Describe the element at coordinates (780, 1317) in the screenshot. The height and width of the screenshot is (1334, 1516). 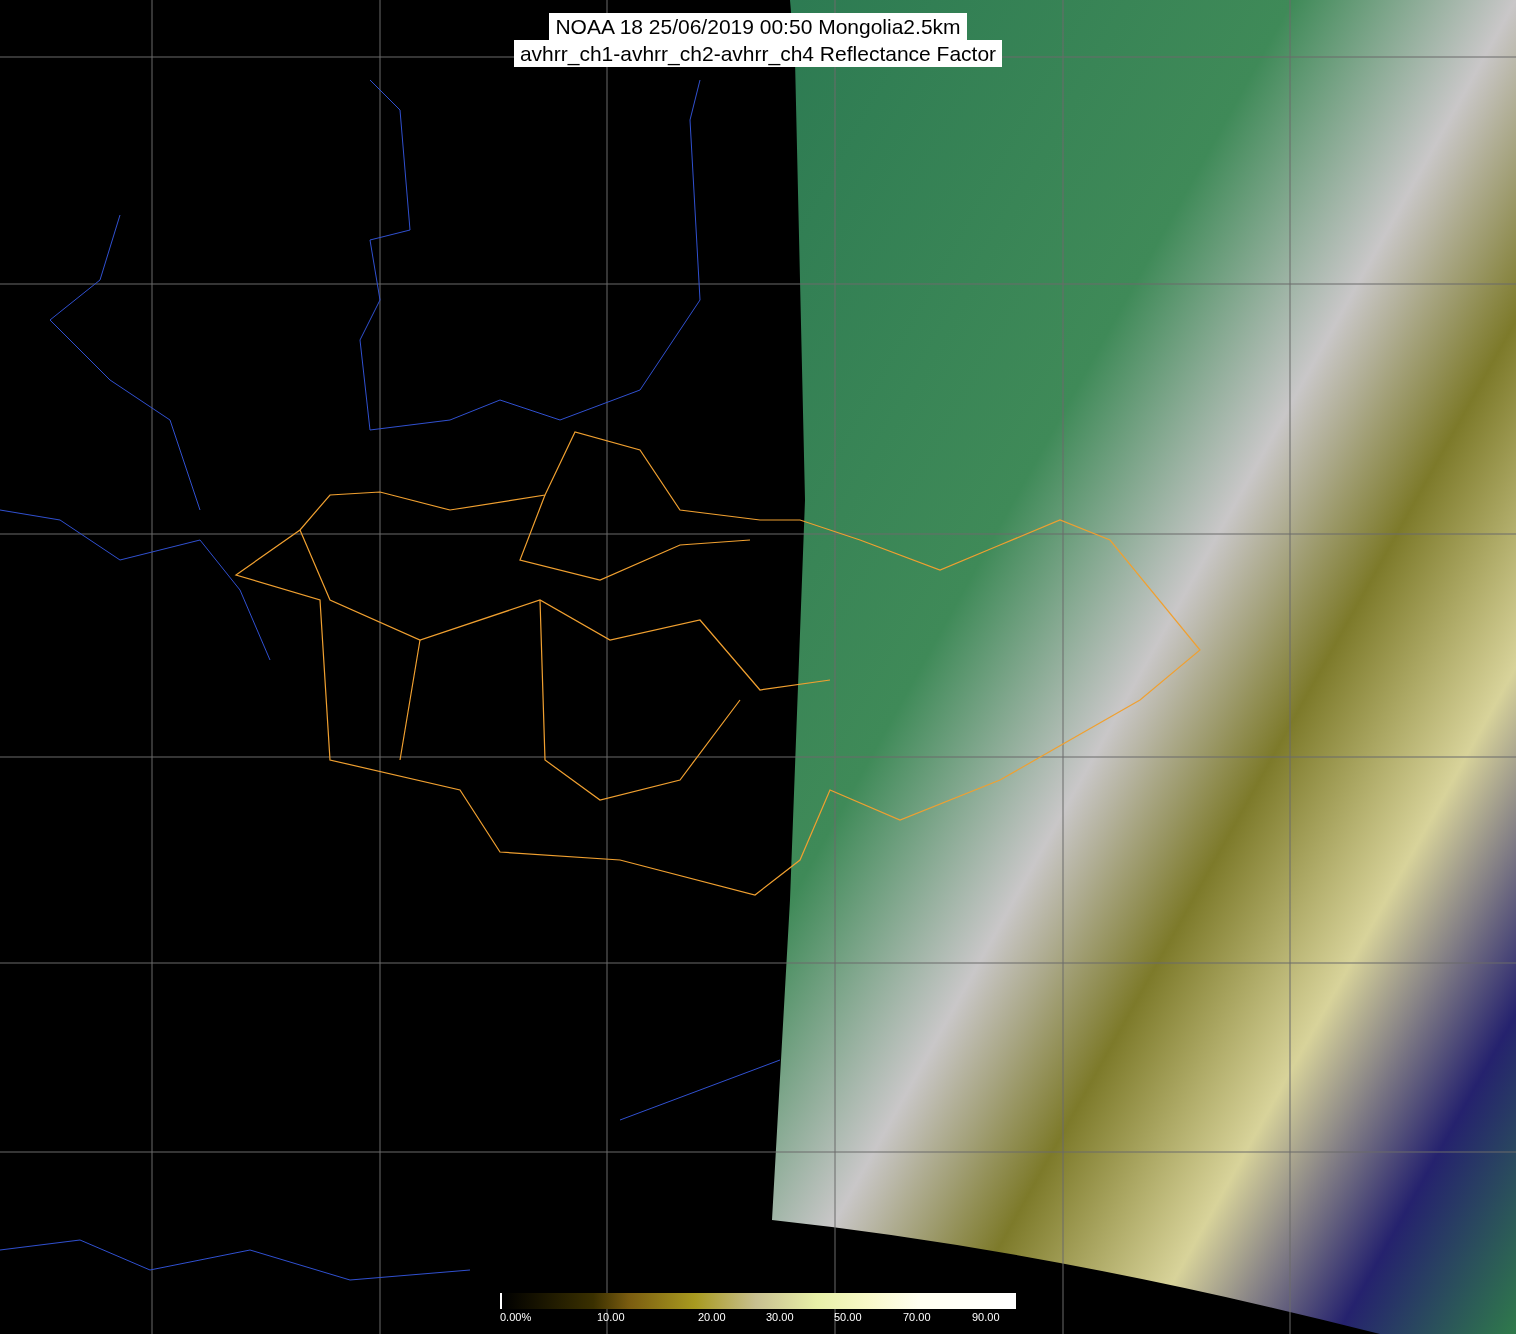
I see `colorbar-tick-label: 30.00` at that location.